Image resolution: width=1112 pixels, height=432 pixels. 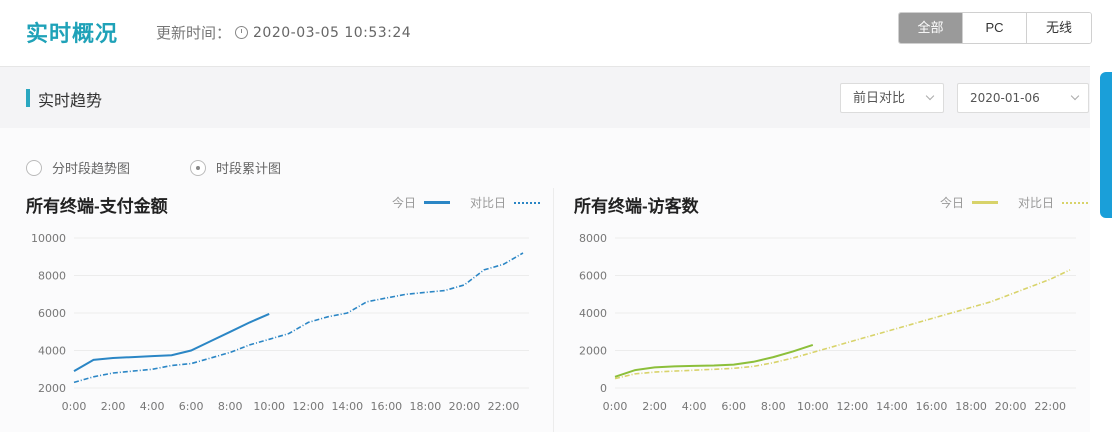 I want to click on update-time: 更新时间： 2020-03-05 10:53:24, so click(x=283, y=32).